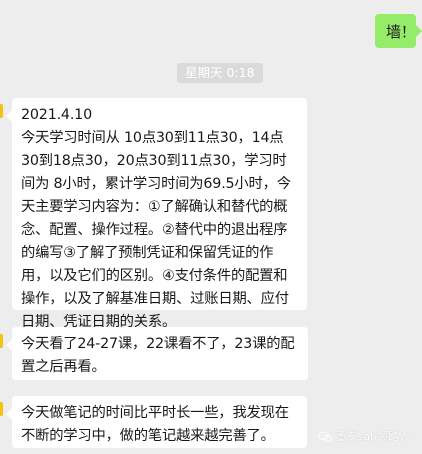 The height and width of the screenshot is (454, 422). I want to click on timestamp-divider: 星期天 0:18, so click(220, 73).